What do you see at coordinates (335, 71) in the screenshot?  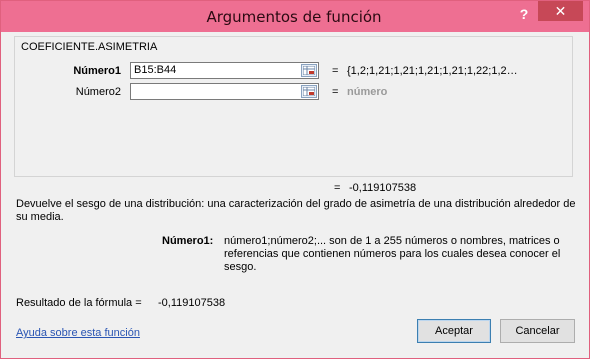 I see `arg1-equals: =` at bounding box center [335, 71].